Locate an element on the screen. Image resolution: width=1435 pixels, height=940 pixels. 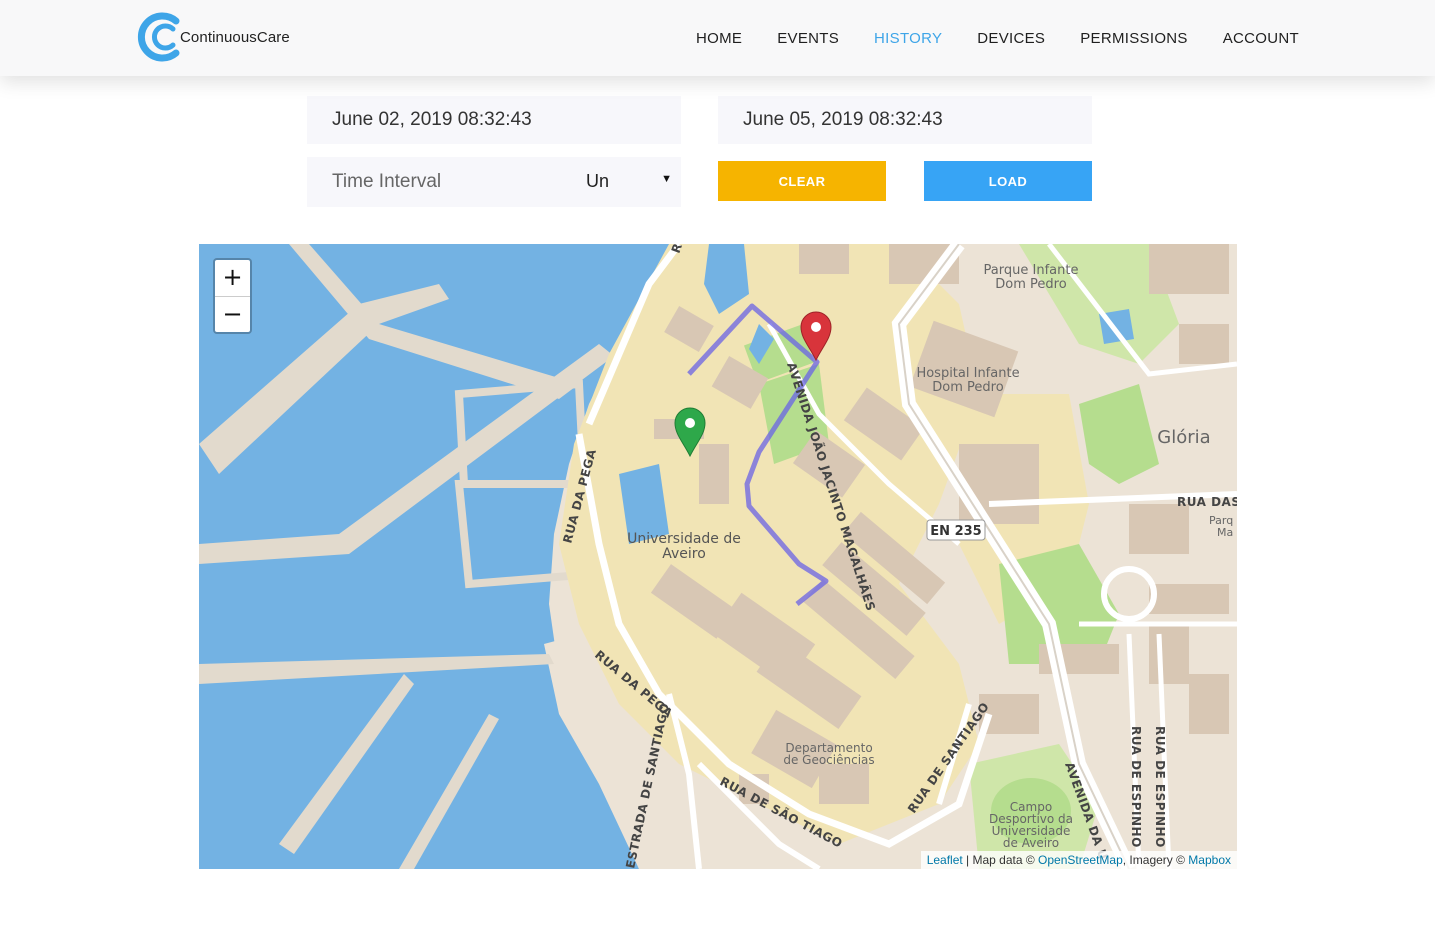
label-dept2: de Geociências is located at coordinates (828, 760).